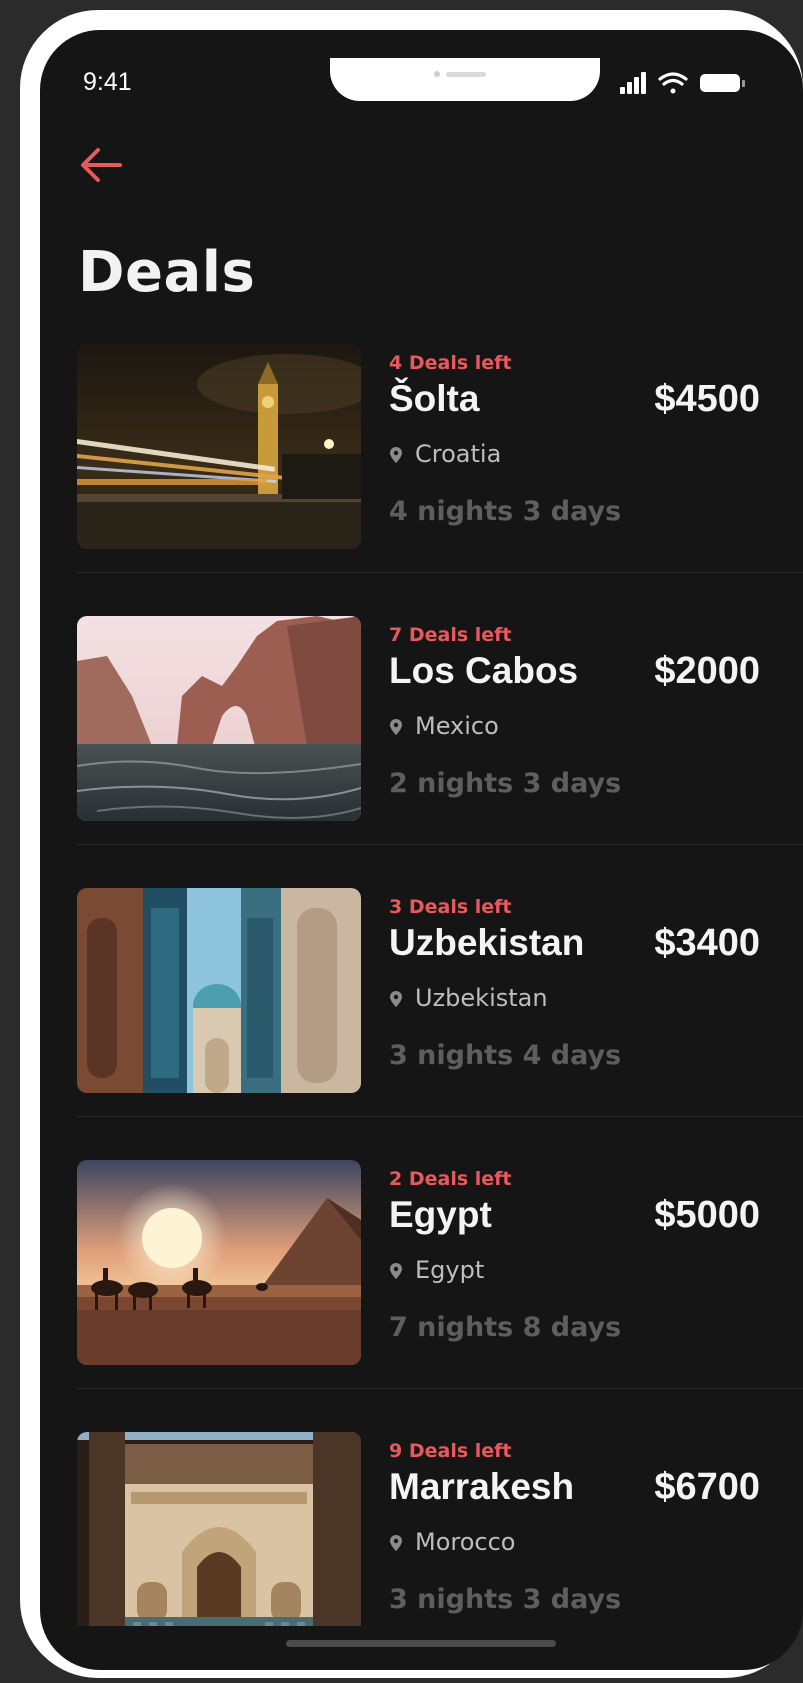 The width and height of the screenshot is (803, 1683). Describe the element at coordinates (707, 1215) in the screenshot. I see `deal-price: $5000` at that location.